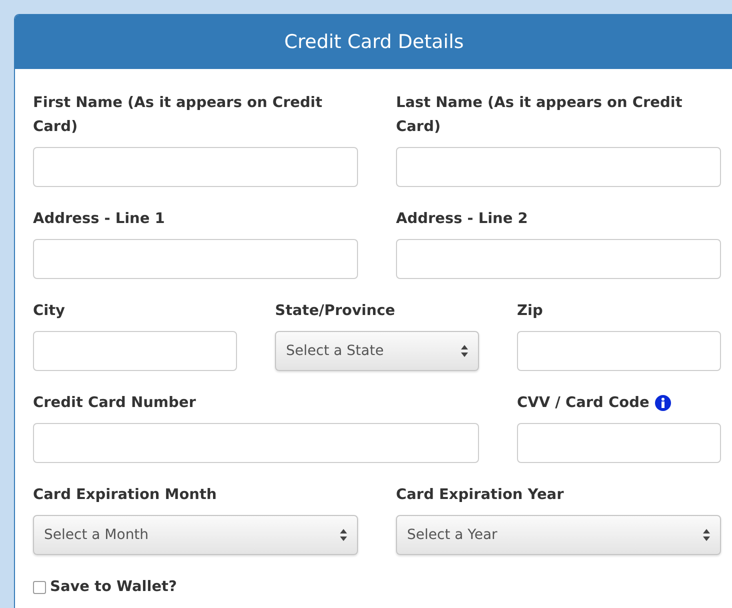  I want to click on field-label: First Name (As it appears on Credit Card), so click(178, 115).